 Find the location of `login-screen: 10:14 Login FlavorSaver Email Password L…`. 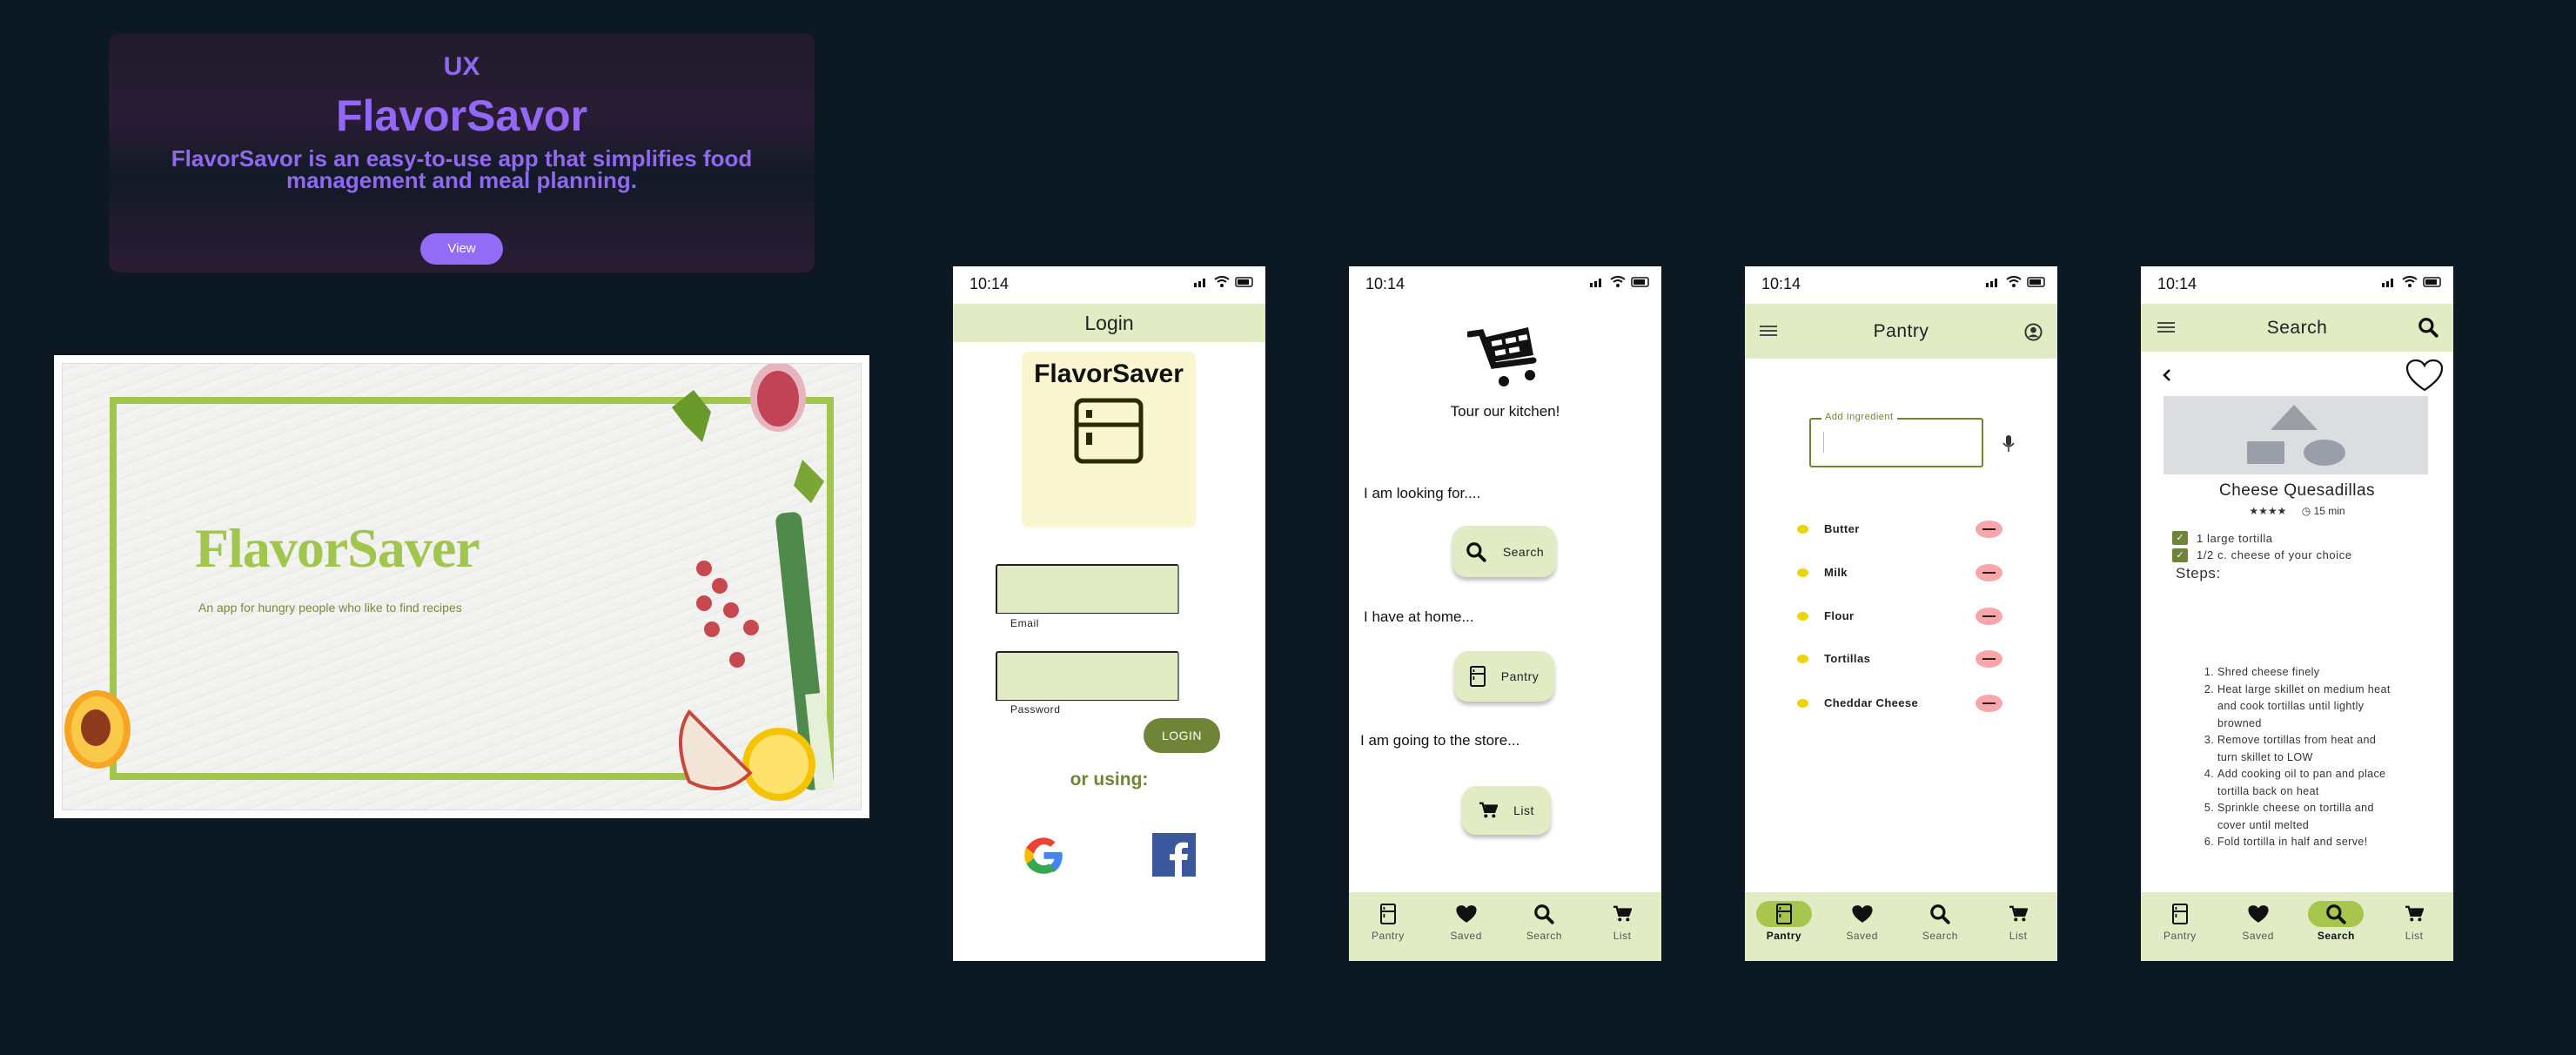

login-screen: 10:14 Login FlavorSaver Email Password L… is located at coordinates (1109, 613).